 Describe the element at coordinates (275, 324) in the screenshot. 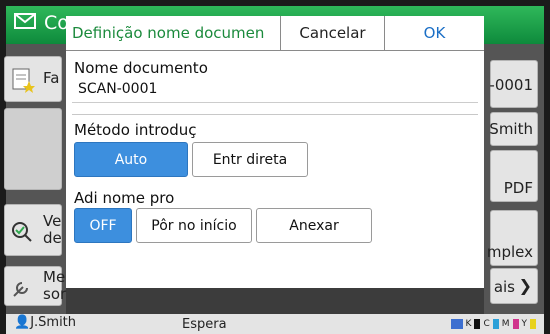

I see `status-bar: 👤J.Smith Espera K C M Y` at that location.